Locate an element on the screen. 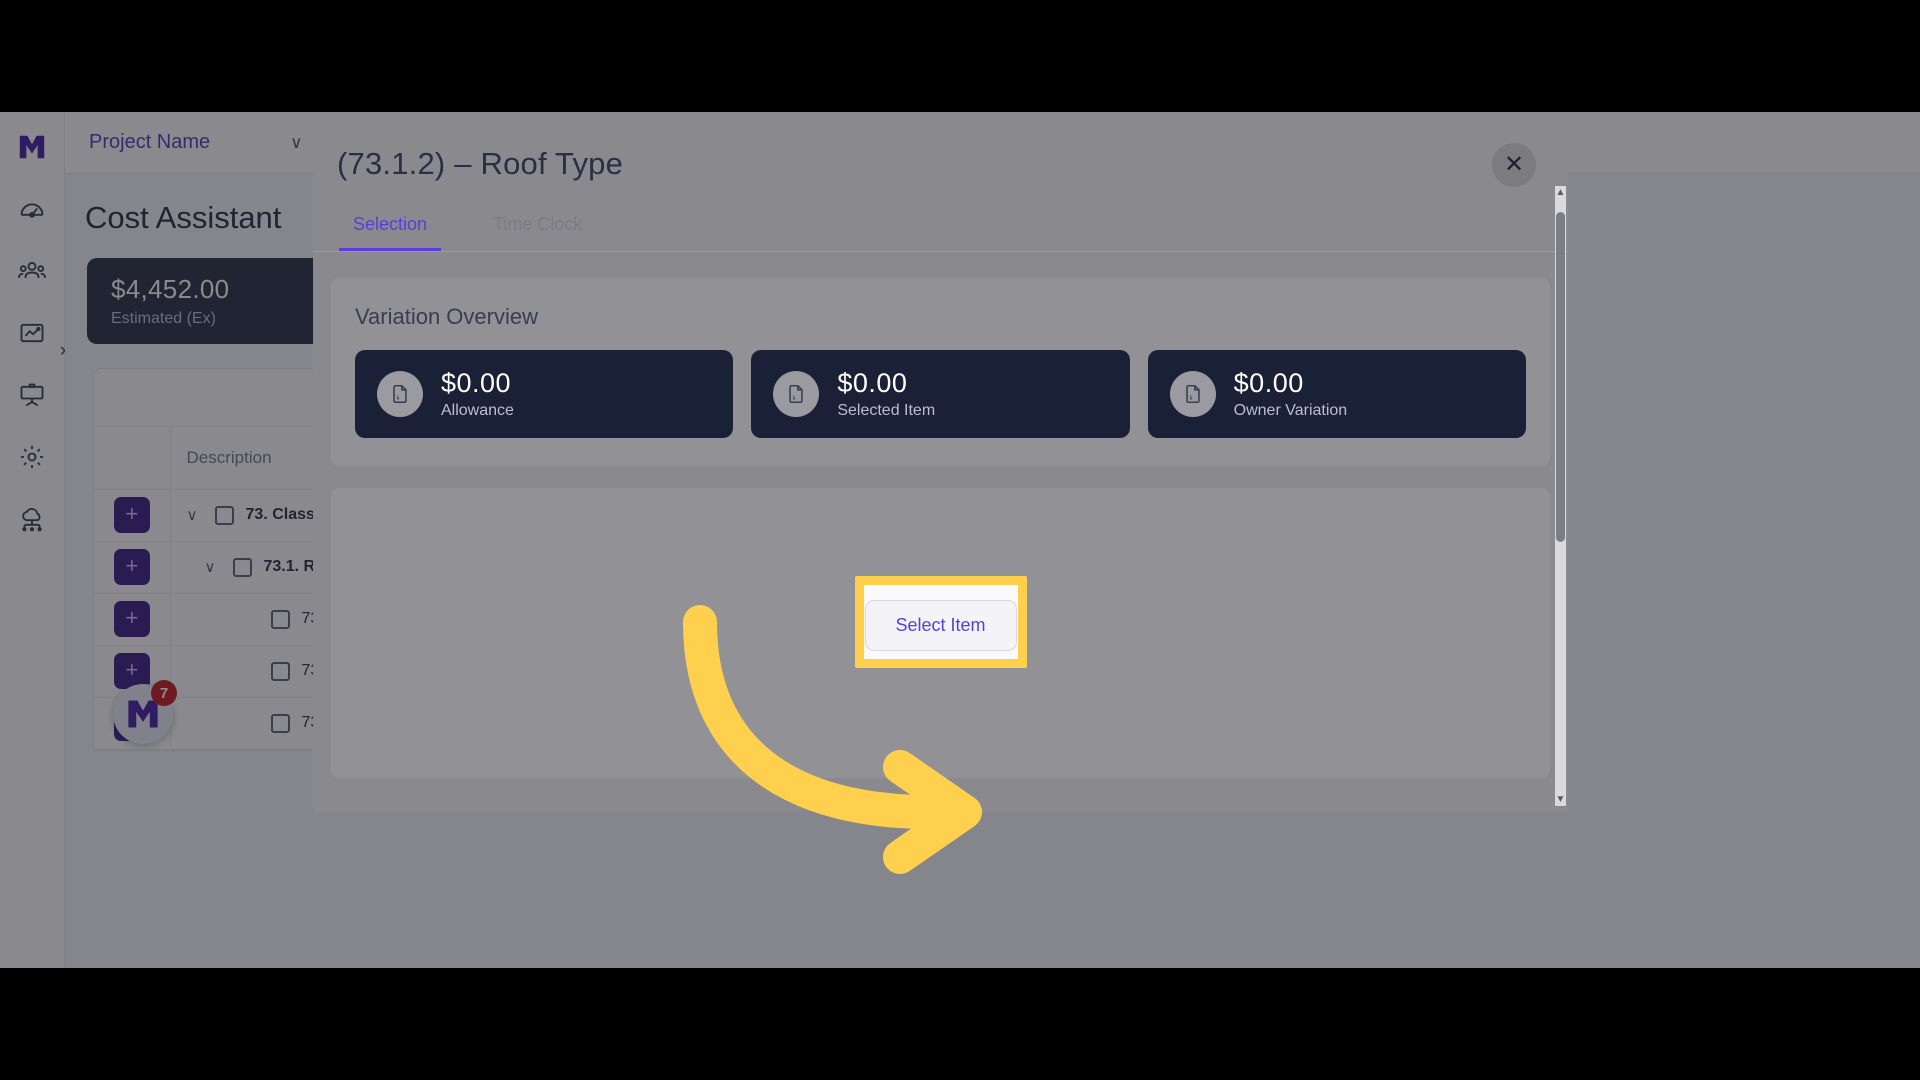 The image size is (1920, 1080). variation-card-text: $0.00 Owner Variation is located at coordinates (1291, 394).